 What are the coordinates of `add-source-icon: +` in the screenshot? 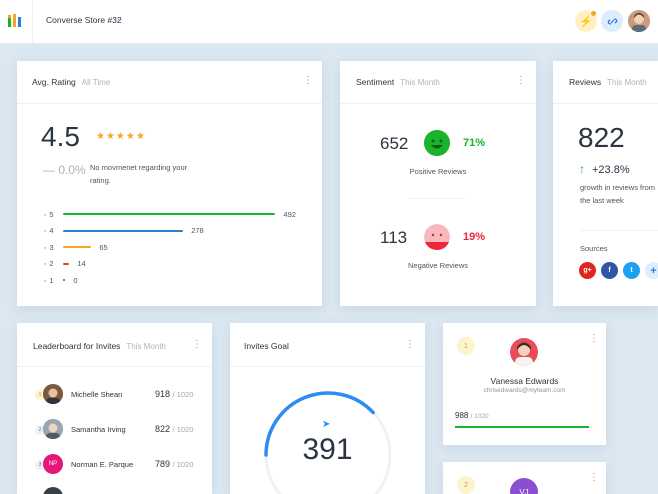 It's located at (651, 270).